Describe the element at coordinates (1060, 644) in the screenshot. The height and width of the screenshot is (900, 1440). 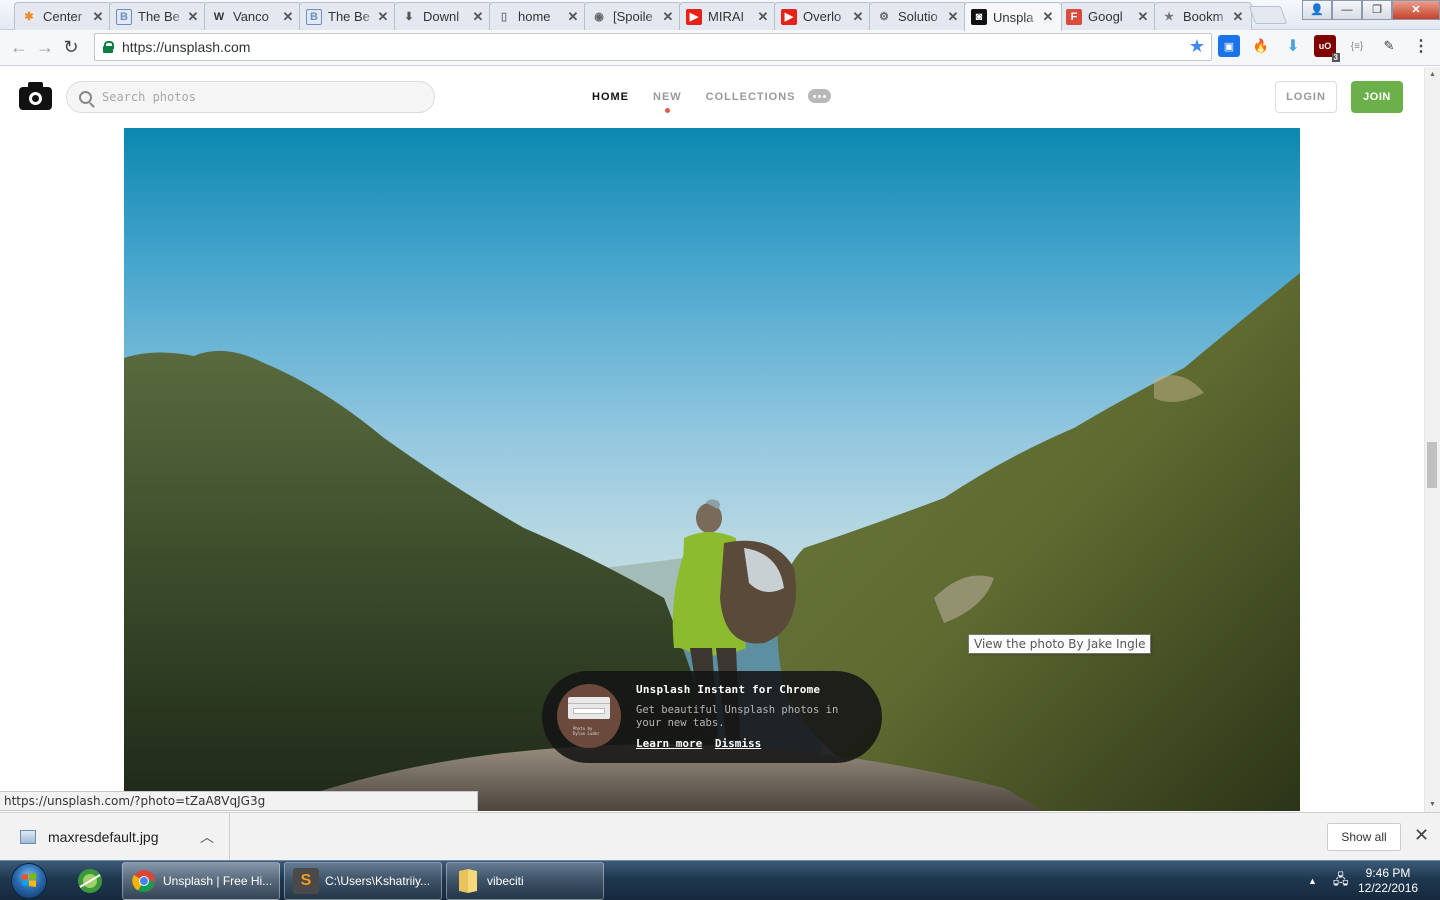
I see `photo-tooltip: View the photo By Jake Ingle` at that location.